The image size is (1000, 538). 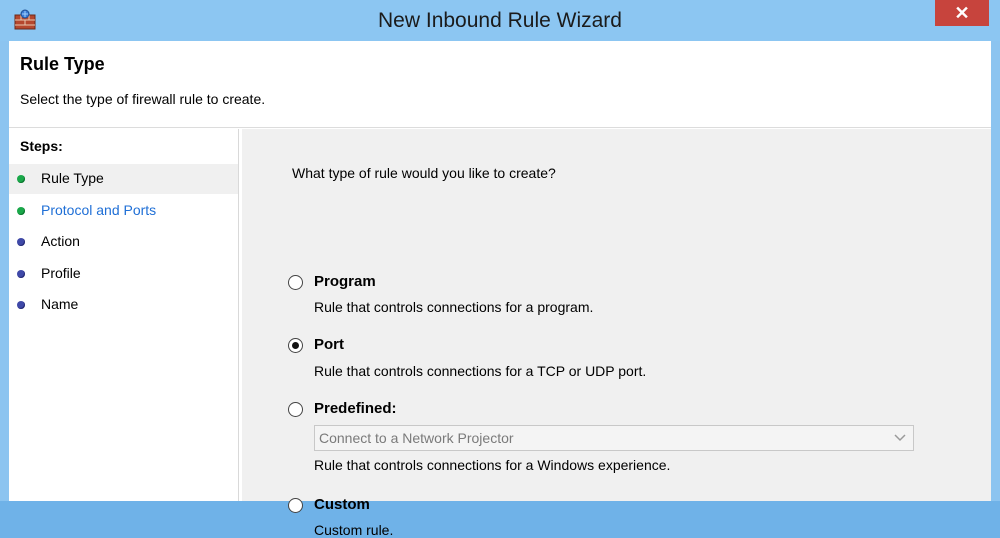 I want to click on step-label: Action, so click(x=60, y=241).